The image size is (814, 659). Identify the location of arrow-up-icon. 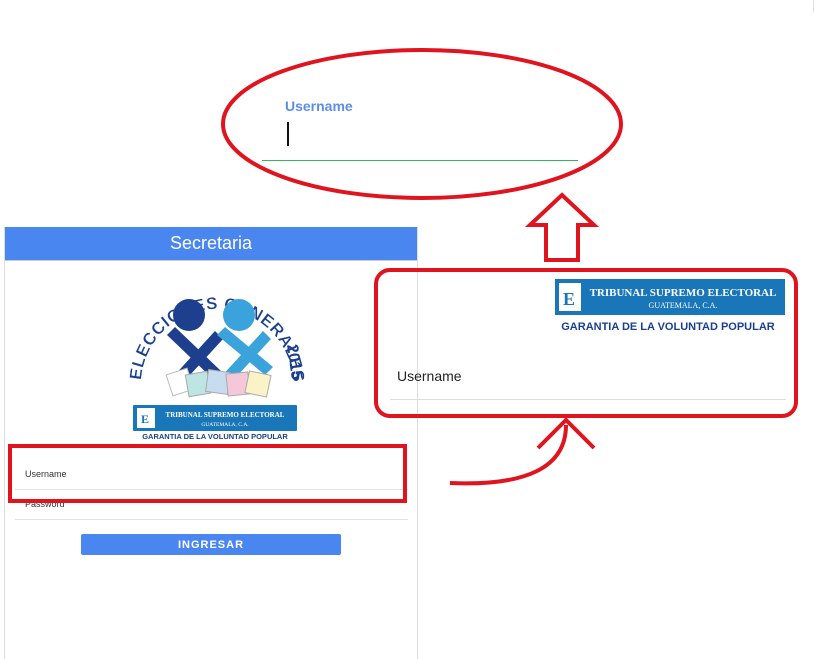
(562, 227).